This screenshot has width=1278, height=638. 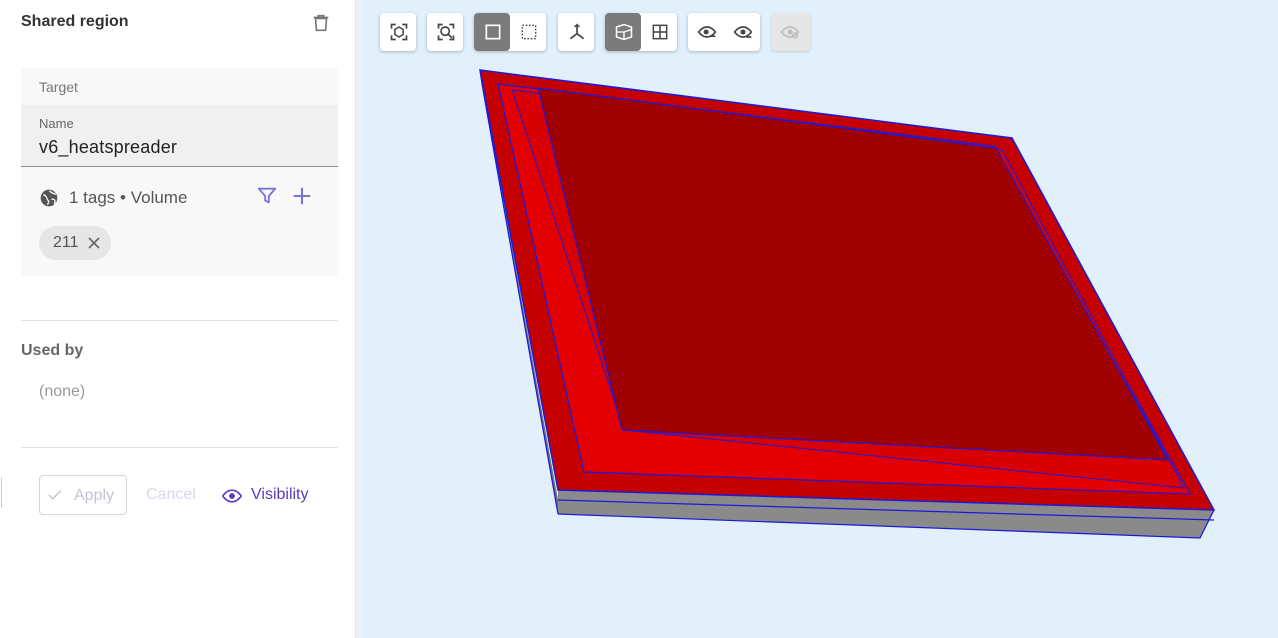 I want to click on axes-button, so click(x=576, y=32).